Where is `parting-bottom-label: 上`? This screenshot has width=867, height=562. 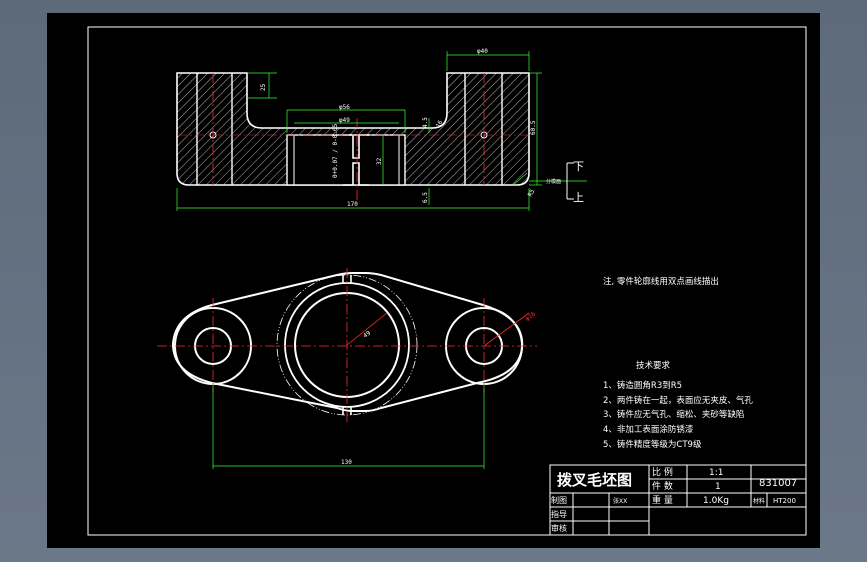
parting-bottom-label: 上 is located at coordinates (578, 197).